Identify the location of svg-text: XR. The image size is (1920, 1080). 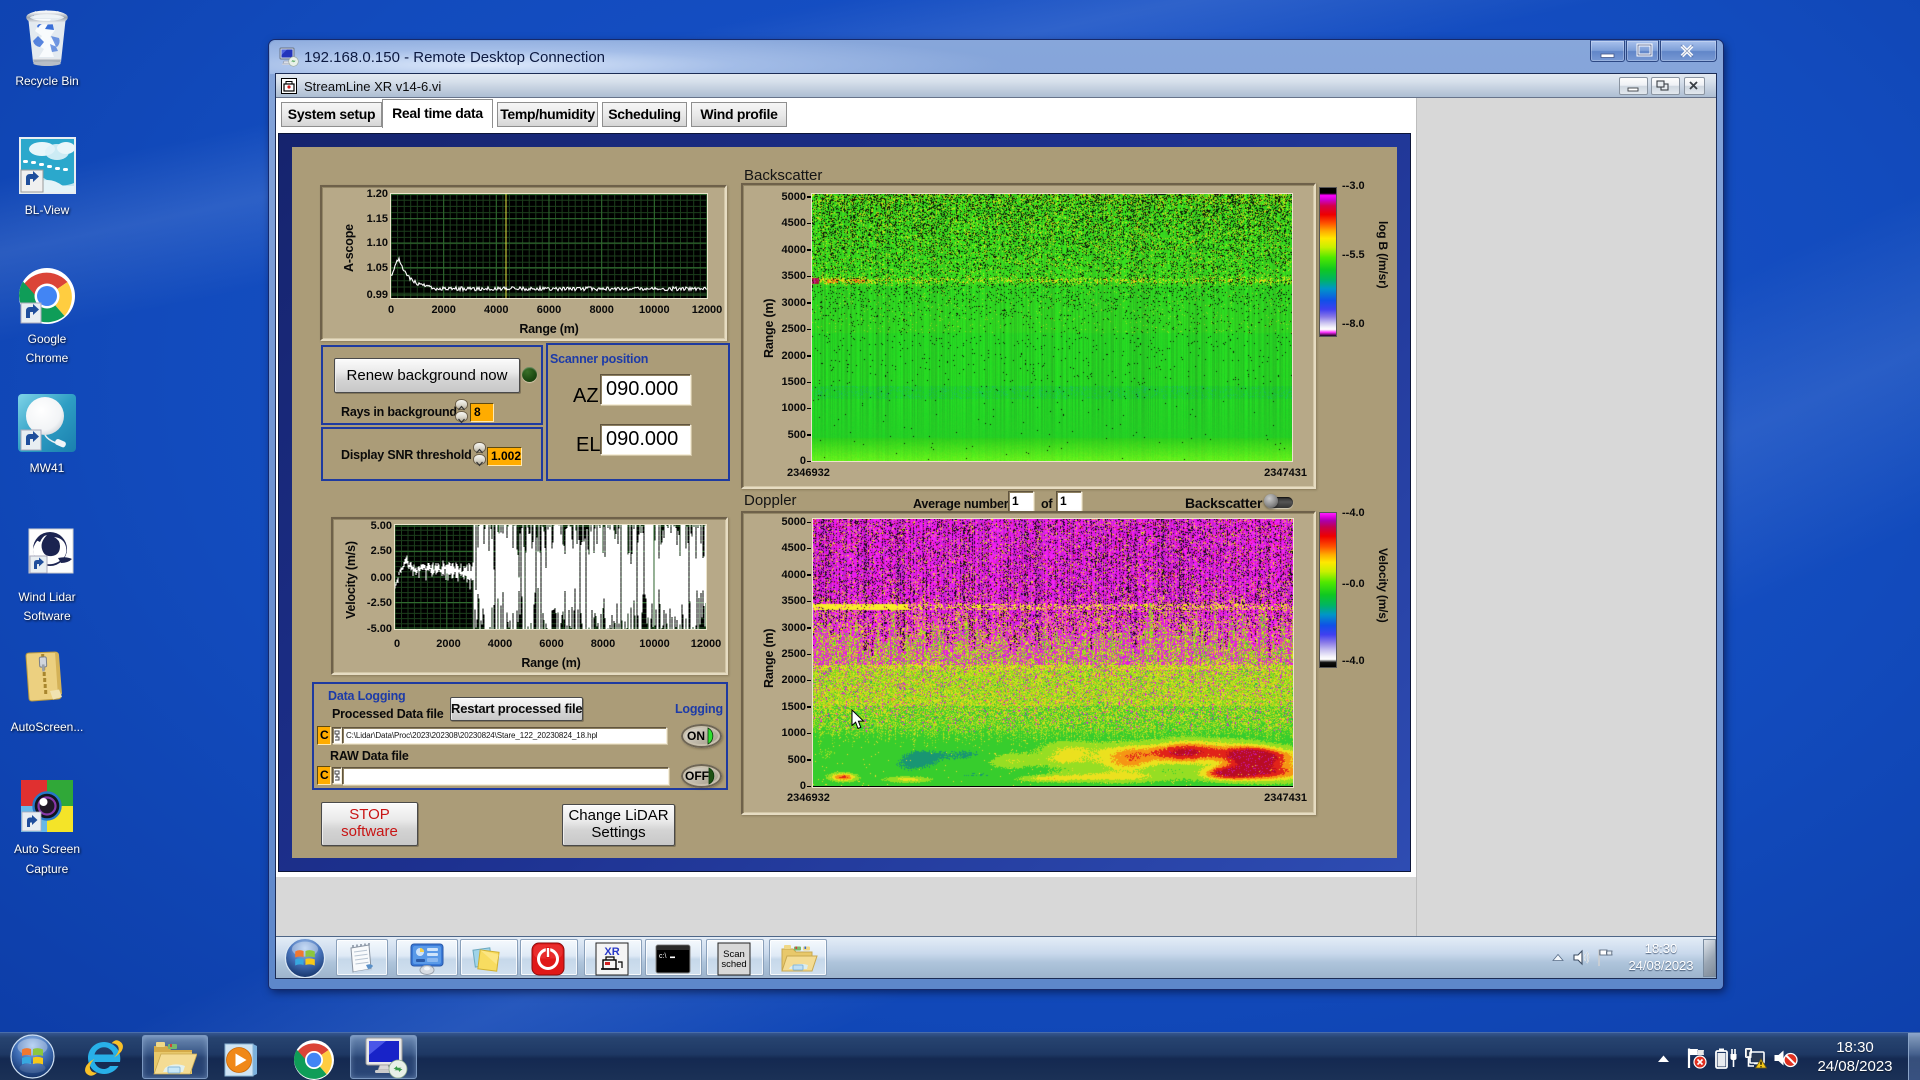
(611, 952).